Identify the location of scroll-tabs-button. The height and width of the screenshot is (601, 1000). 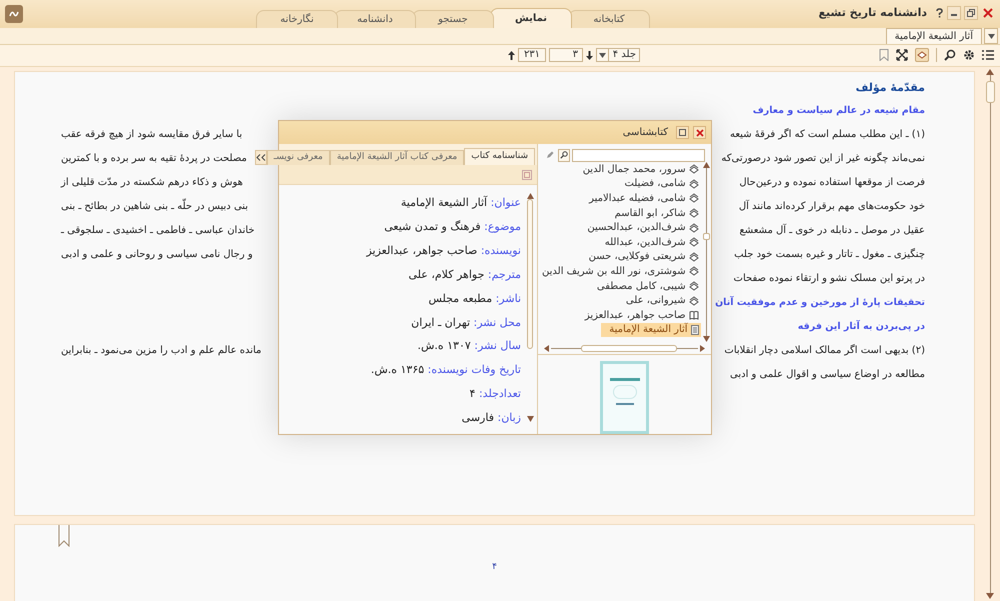
(260, 157).